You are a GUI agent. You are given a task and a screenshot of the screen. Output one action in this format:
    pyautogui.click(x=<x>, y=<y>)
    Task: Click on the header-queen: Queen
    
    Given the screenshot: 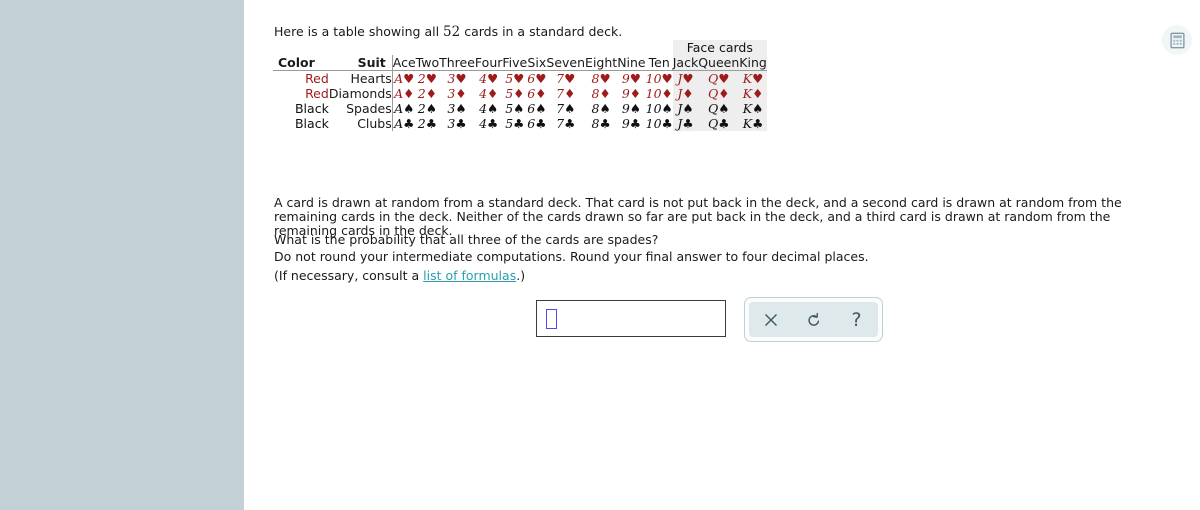 What is the action you would take?
    pyautogui.click(x=719, y=63)
    